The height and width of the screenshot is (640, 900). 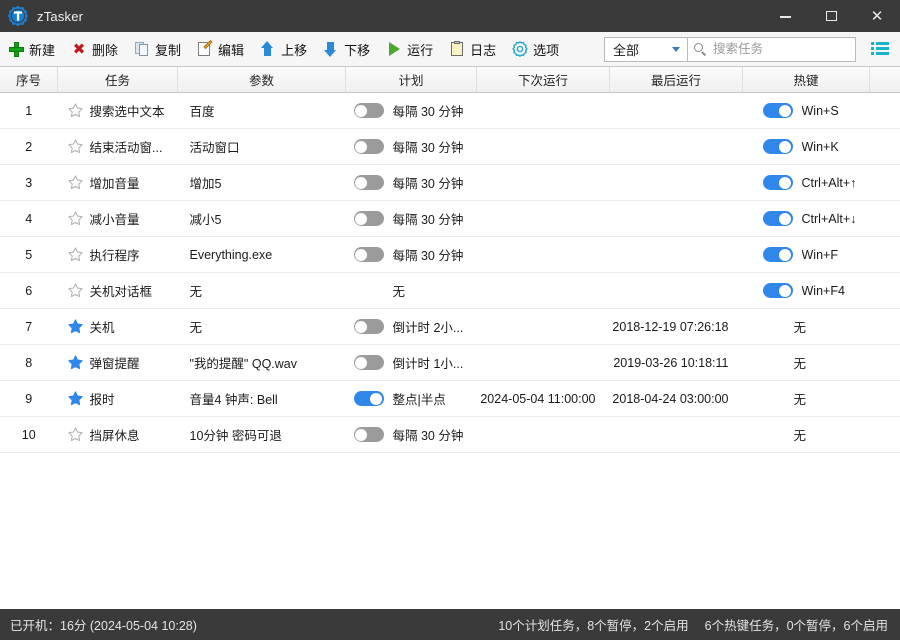 What do you see at coordinates (793, 49) in the screenshot?
I see `search-input` at bounding box center [793, 49].